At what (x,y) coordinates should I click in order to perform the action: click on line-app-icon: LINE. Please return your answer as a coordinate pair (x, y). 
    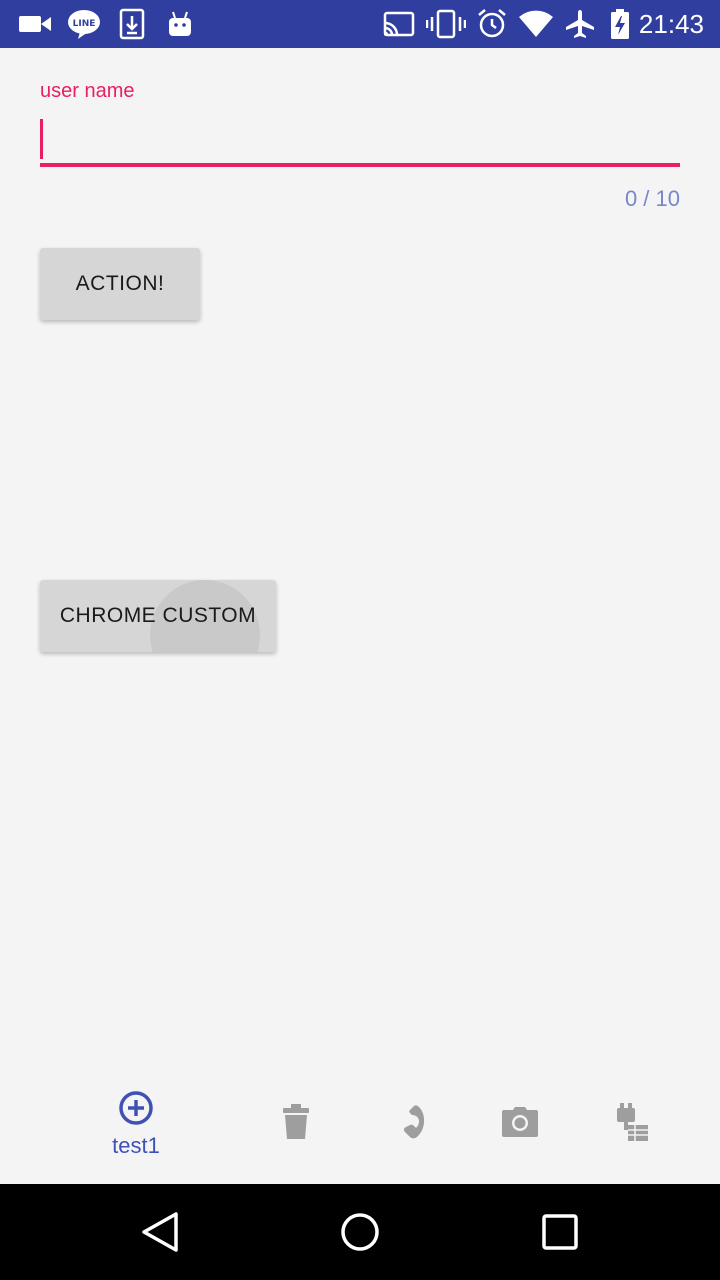
    Looking at the image, I should click on (84, 24).